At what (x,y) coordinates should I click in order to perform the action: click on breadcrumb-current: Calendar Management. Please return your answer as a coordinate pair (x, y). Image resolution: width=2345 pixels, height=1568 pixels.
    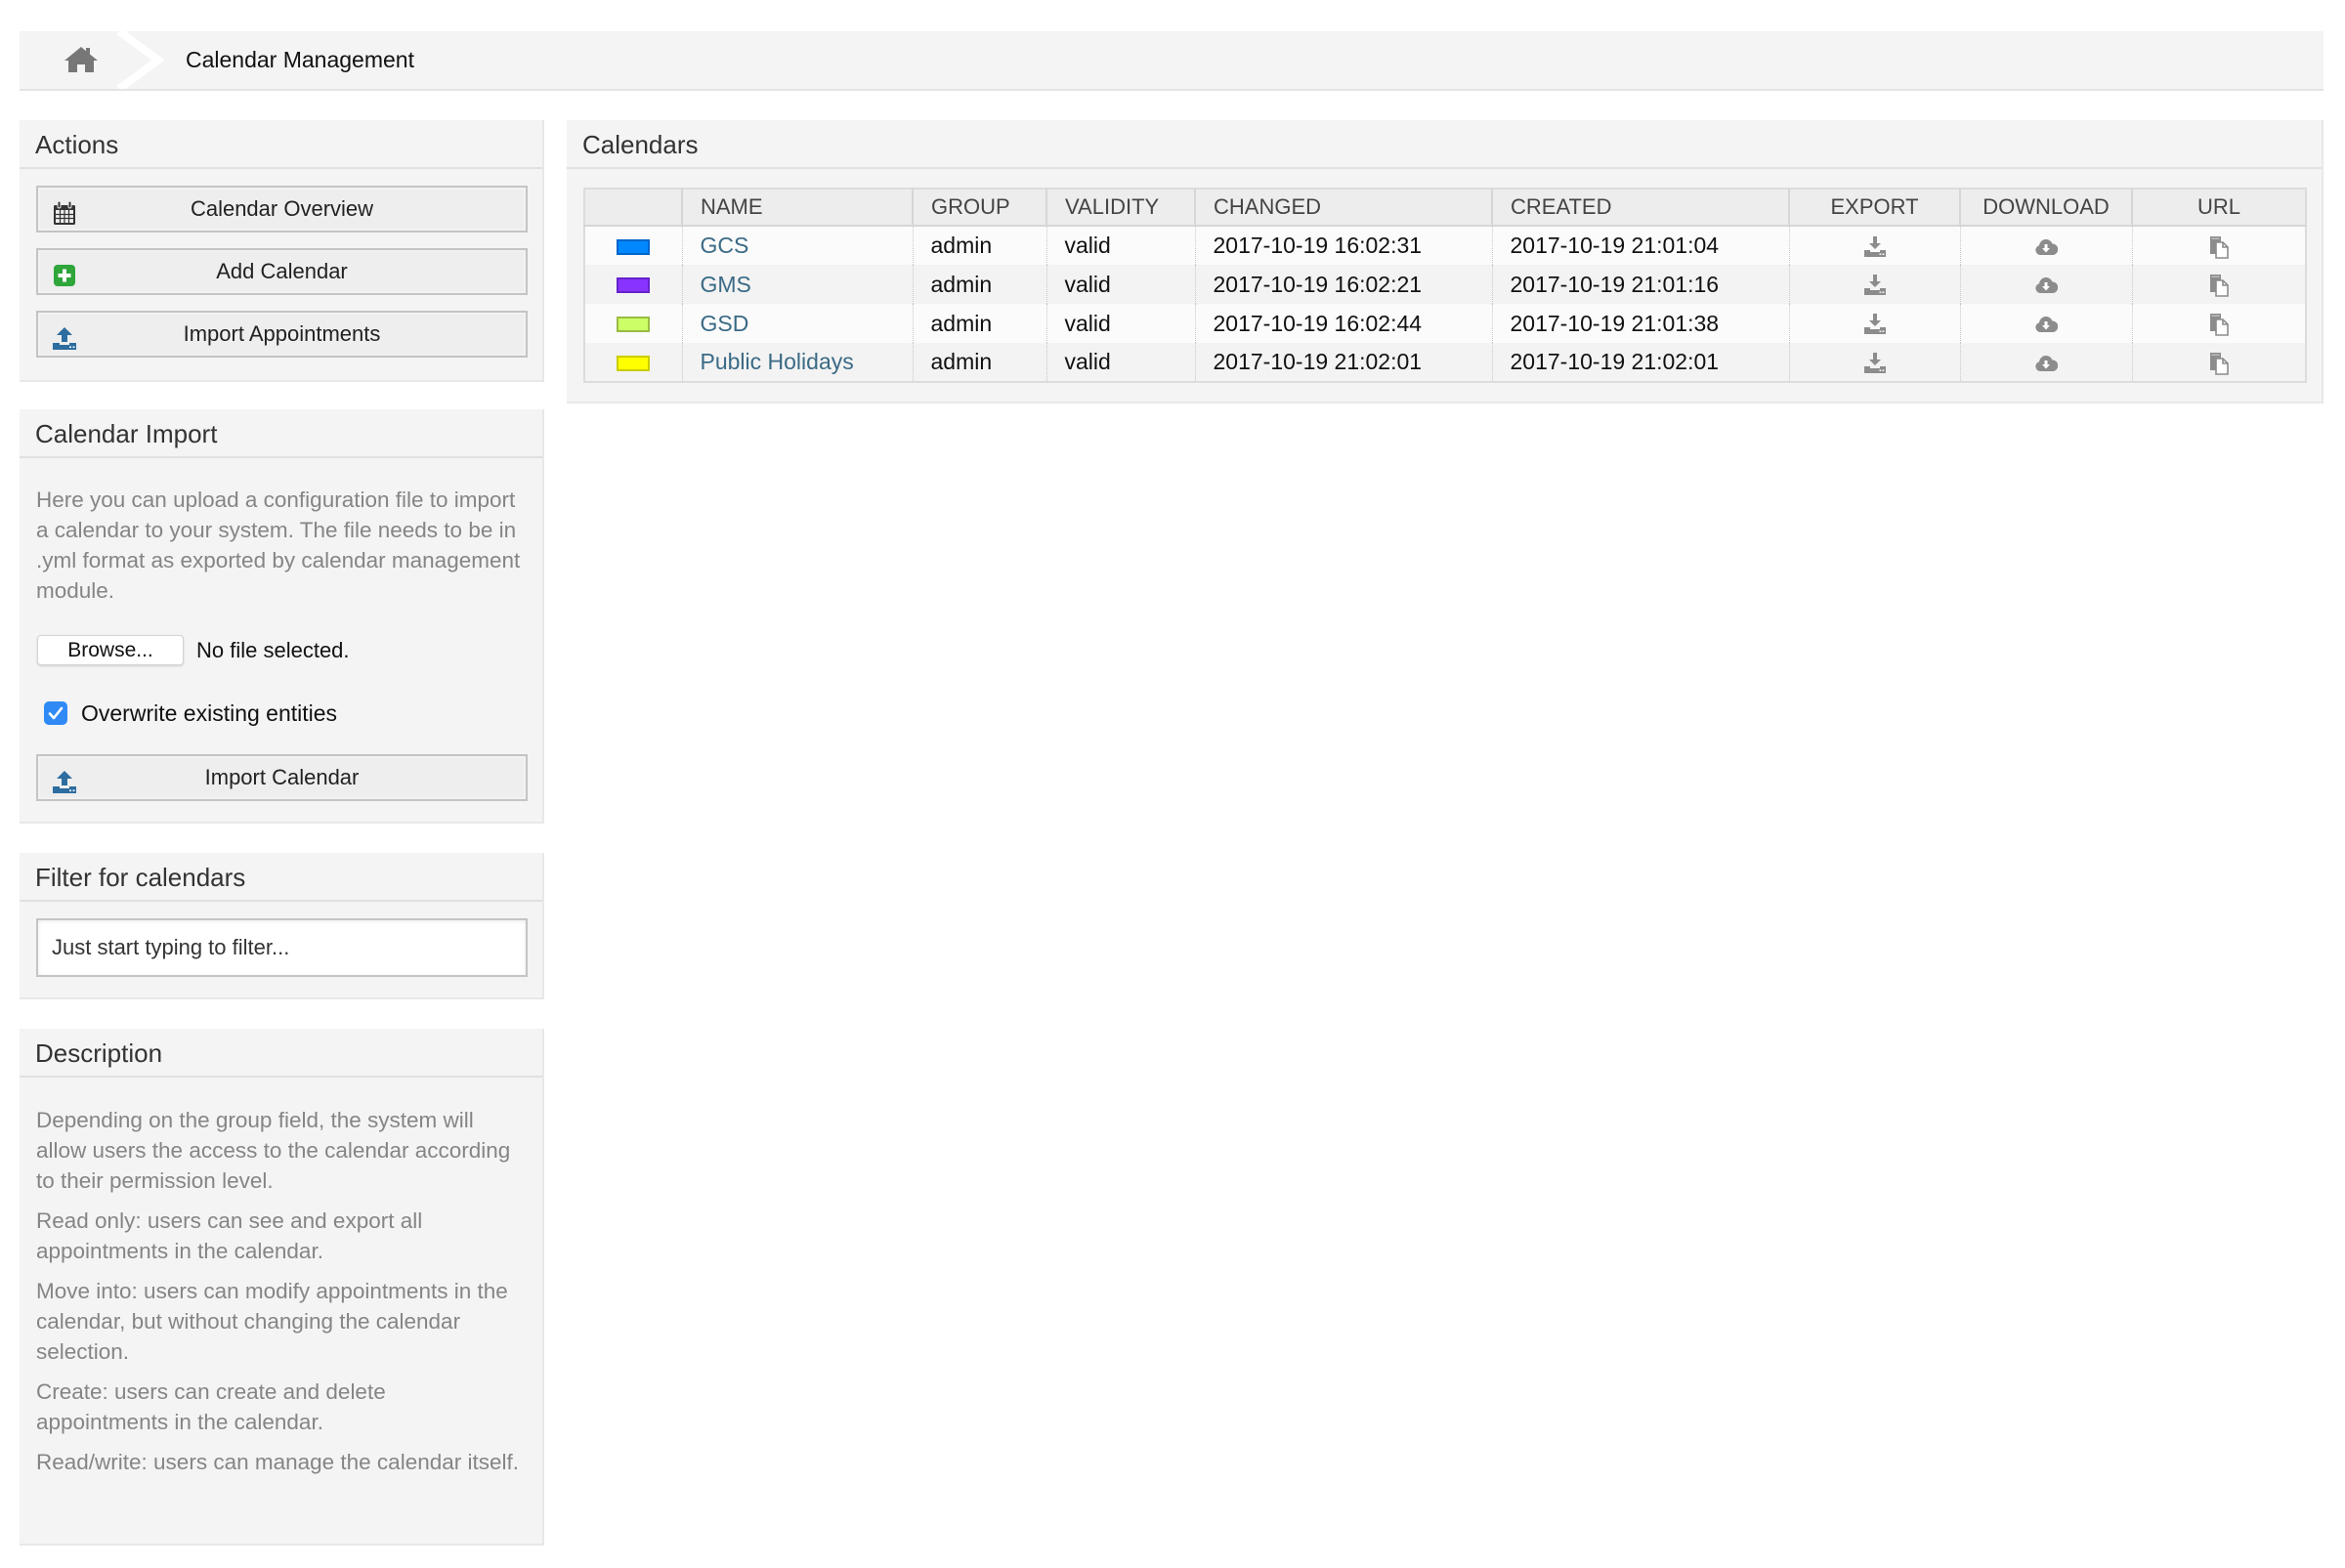
    Looking at the image, I should click on (300, 59).